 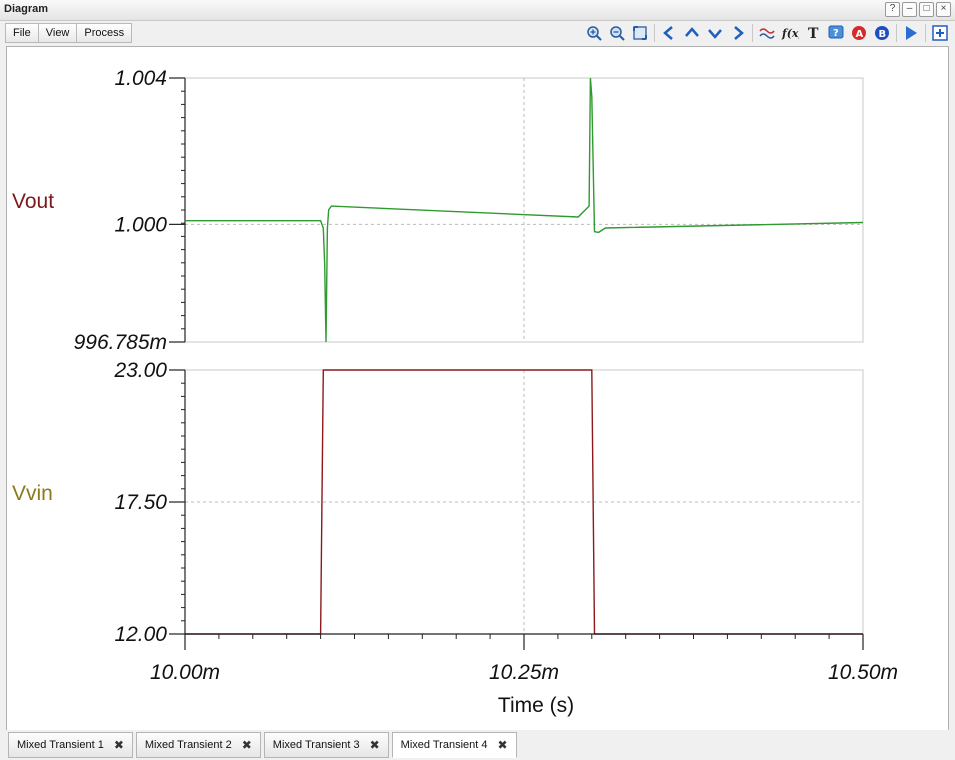 What do you see at coordinates (60, 745) in the screenshot?
I see `tab-label: Mixed Transient 1` at bounding box center [60, 745].